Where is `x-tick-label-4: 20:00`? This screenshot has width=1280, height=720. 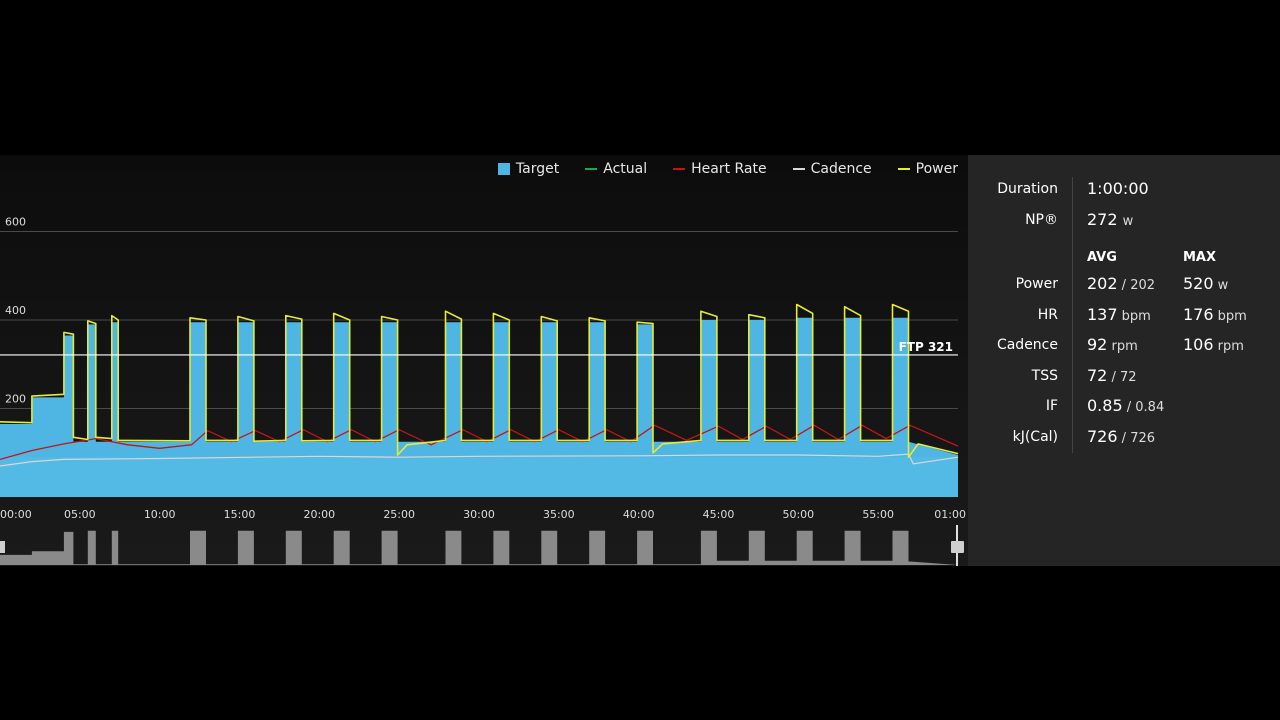
x-tick-label-4: 20:00 is located at coordinates (319, 514).